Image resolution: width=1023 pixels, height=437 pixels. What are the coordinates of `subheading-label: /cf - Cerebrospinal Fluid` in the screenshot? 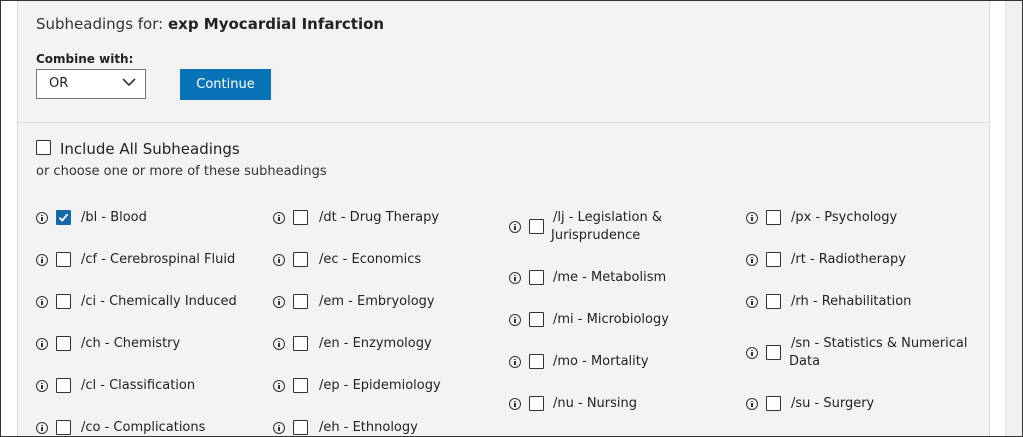 It's located at (158, 260).